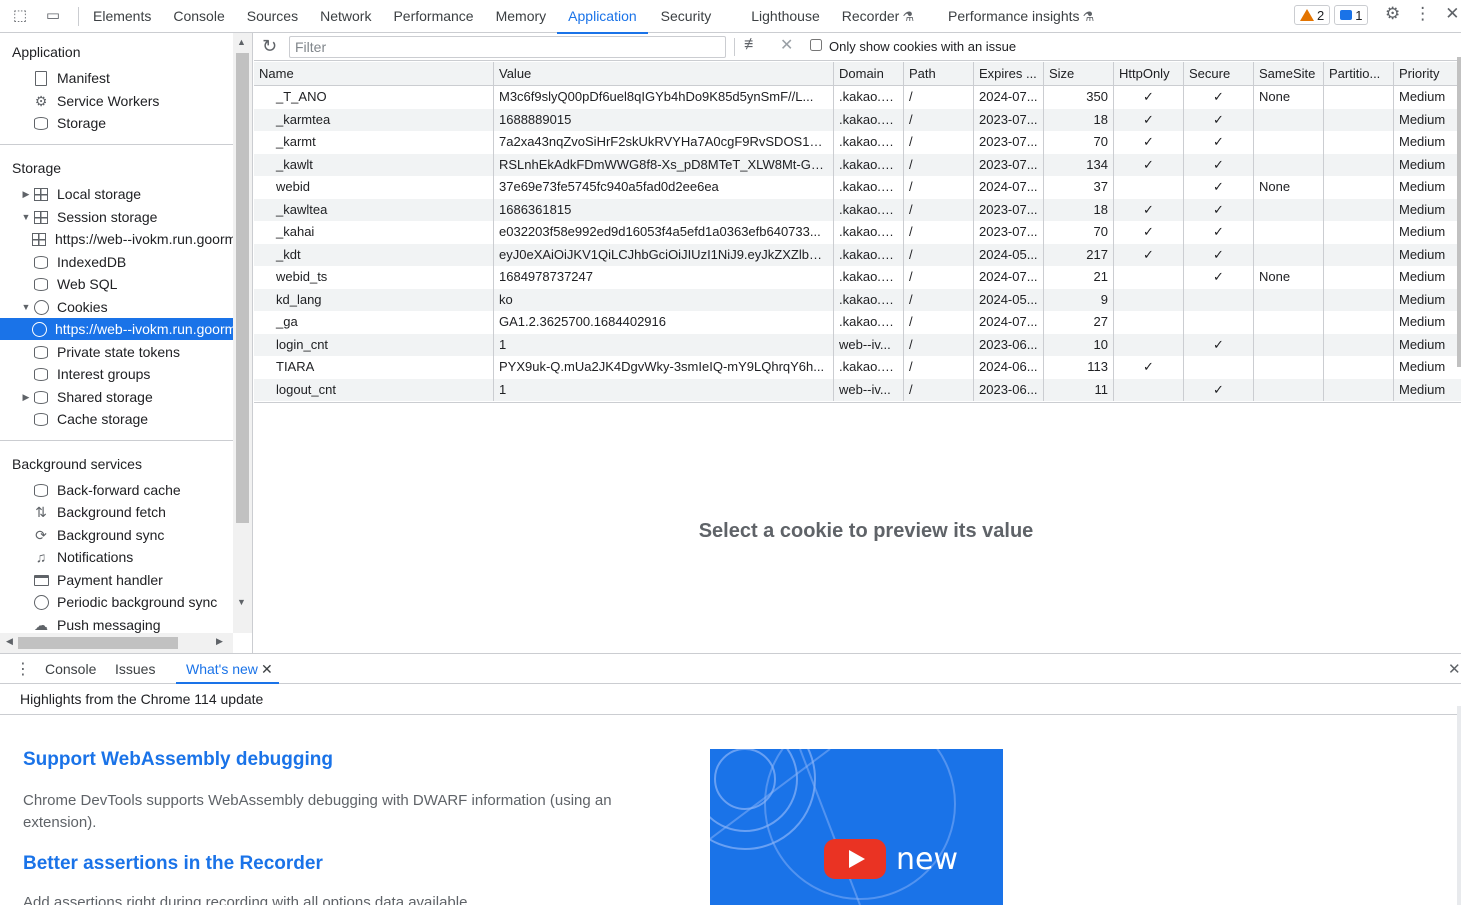  I want to click on column-header-size: Size, so click(1079, 73).